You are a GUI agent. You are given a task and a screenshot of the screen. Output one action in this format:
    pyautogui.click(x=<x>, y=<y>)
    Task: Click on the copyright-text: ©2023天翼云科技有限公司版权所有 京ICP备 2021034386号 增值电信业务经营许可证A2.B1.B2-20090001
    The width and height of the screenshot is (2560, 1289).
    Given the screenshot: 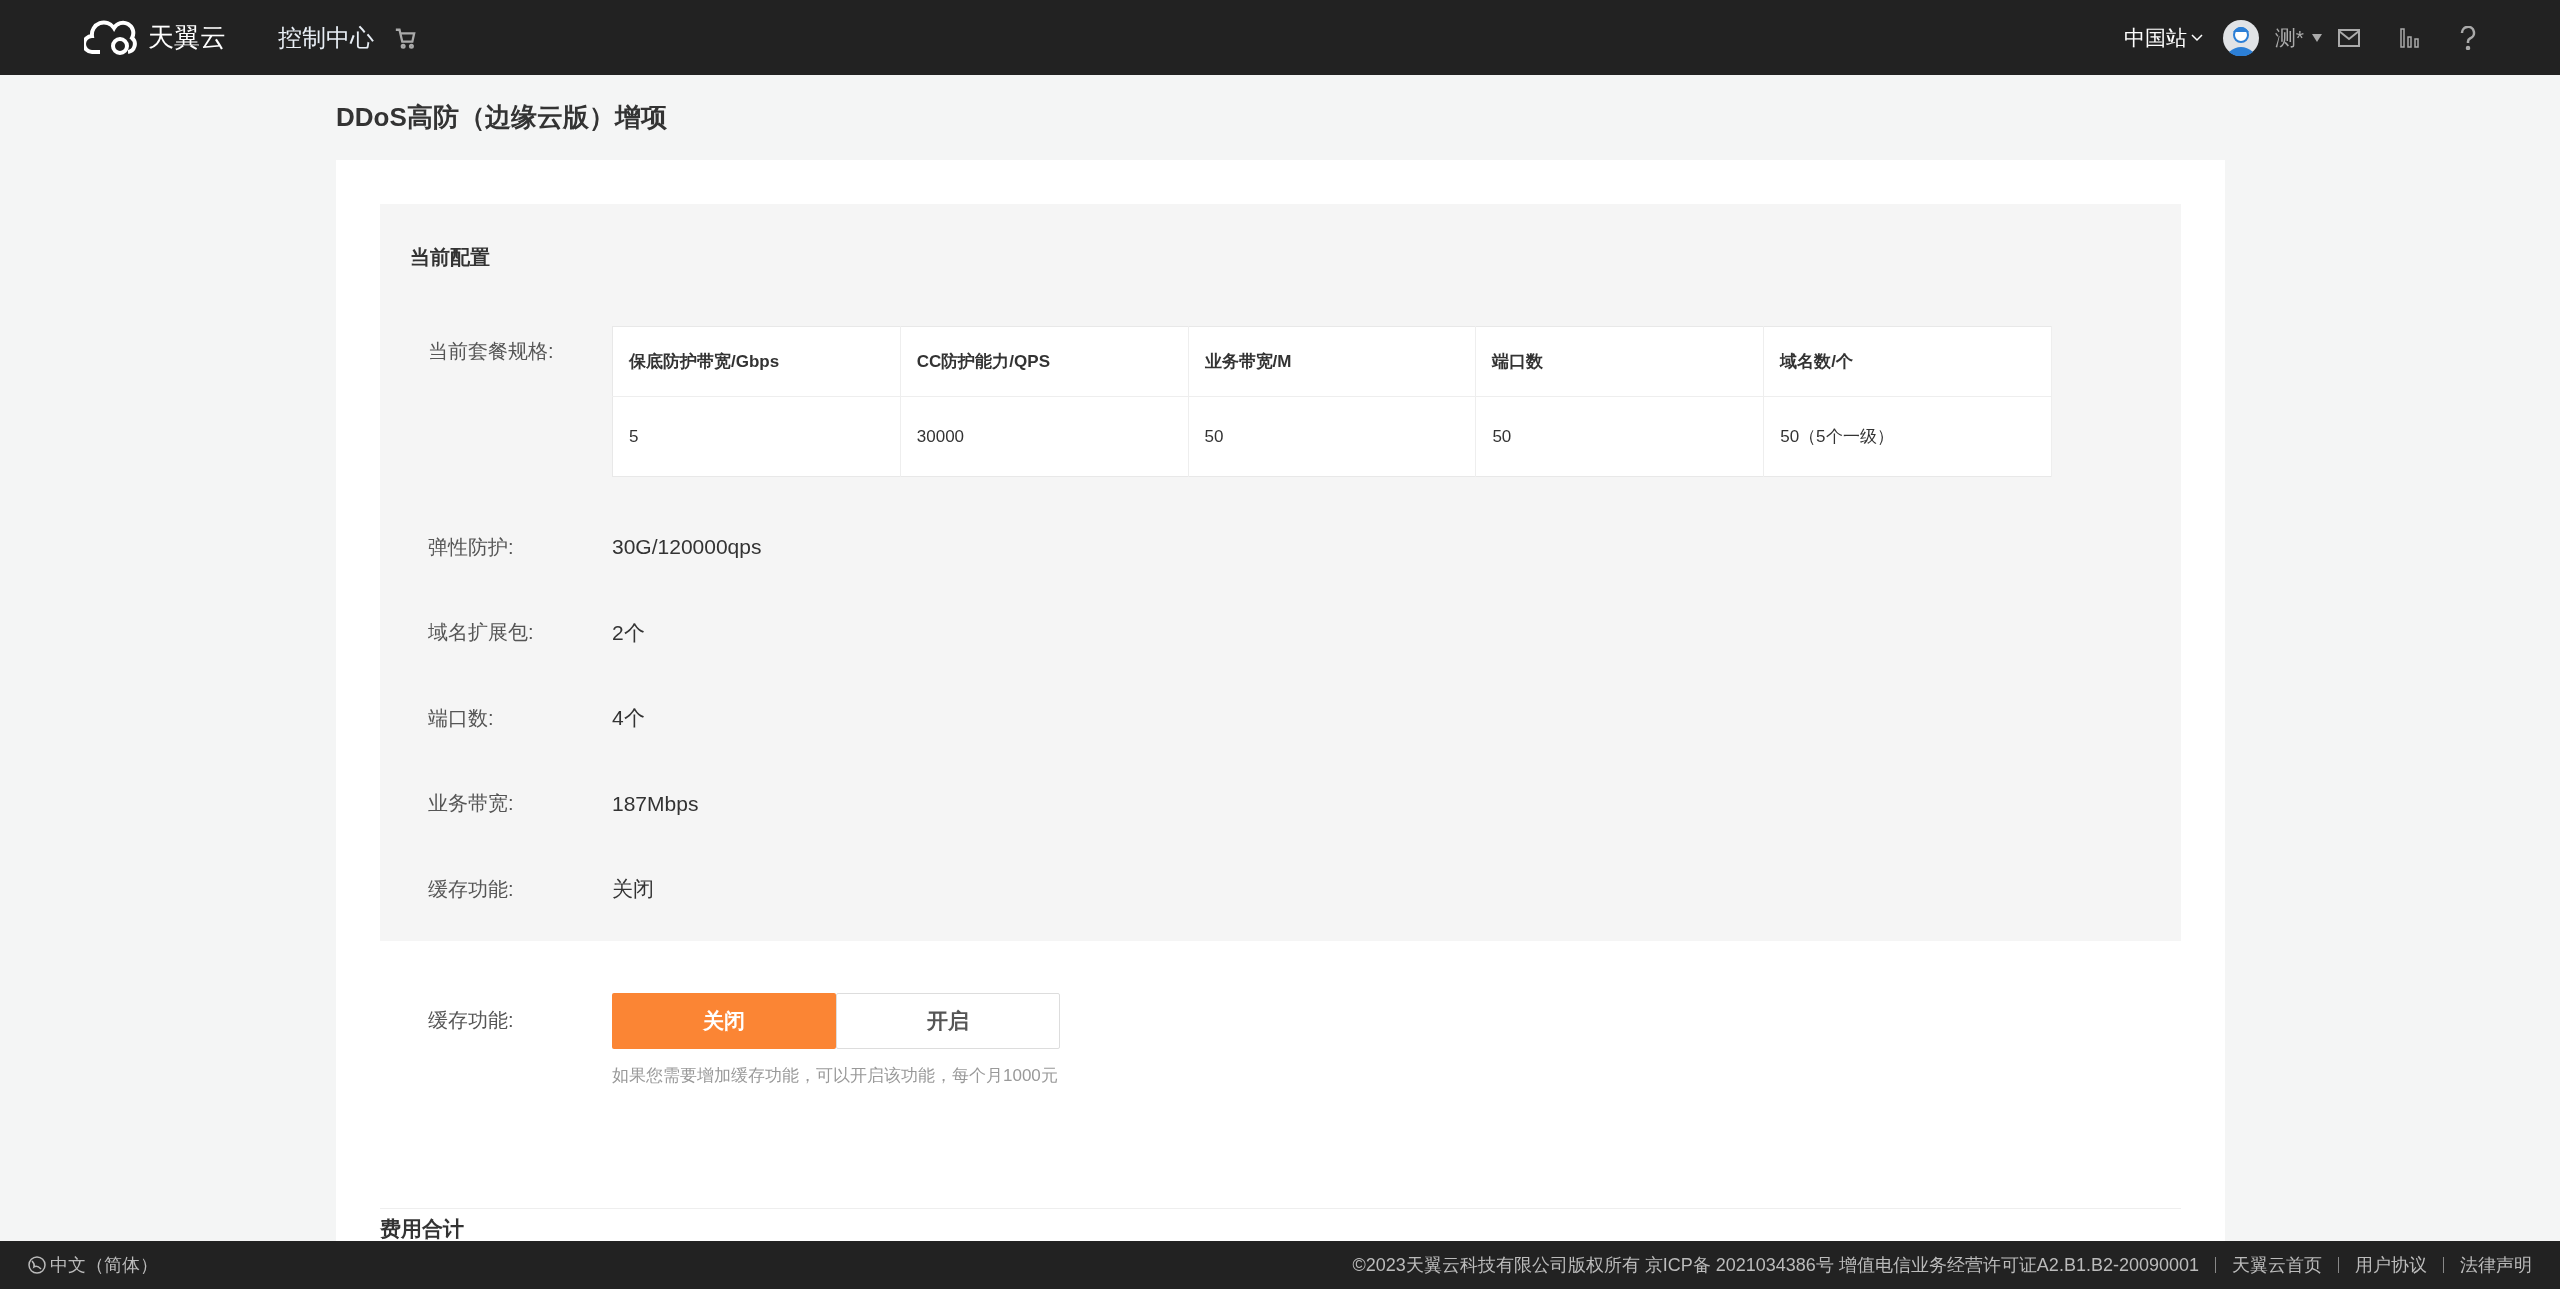 What is the action you would take?
    pyautogui.click(x=1775, y=1265)
    